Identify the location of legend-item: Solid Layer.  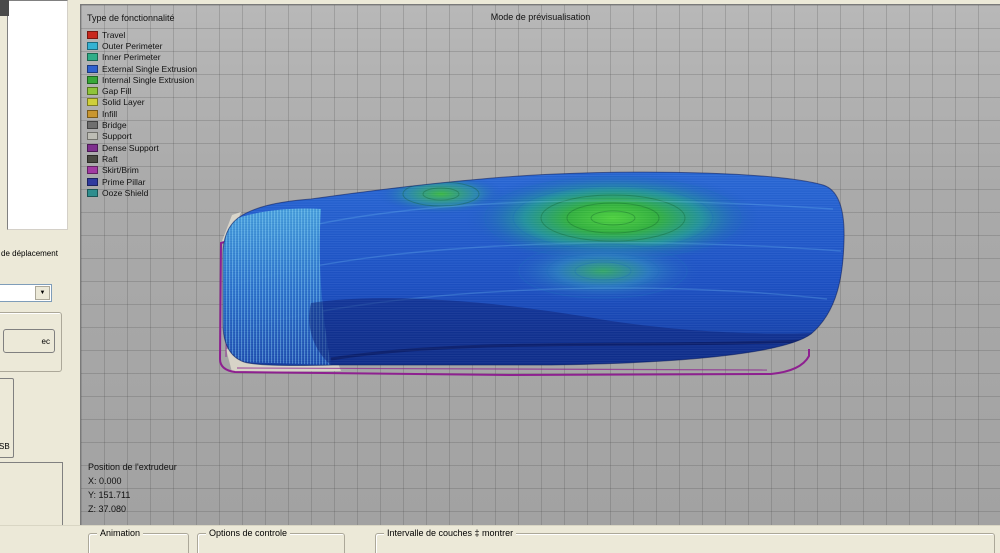
(142, 102).